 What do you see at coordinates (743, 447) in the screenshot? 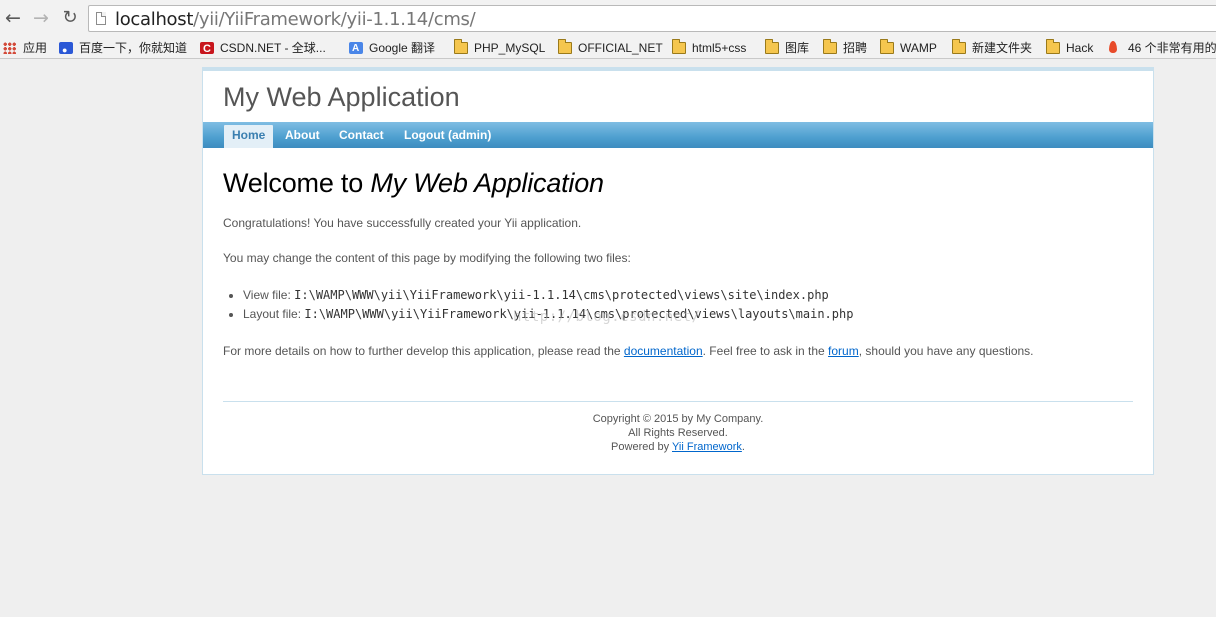
I see `powered-post: .` at bounding box center [743, 447].